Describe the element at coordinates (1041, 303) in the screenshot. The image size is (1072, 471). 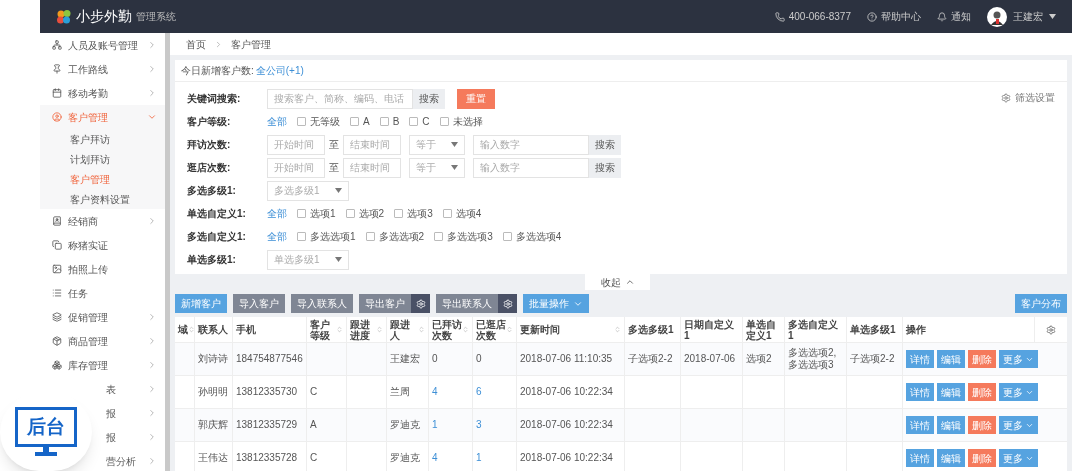
I see `map-button: 客户分布` at that location.